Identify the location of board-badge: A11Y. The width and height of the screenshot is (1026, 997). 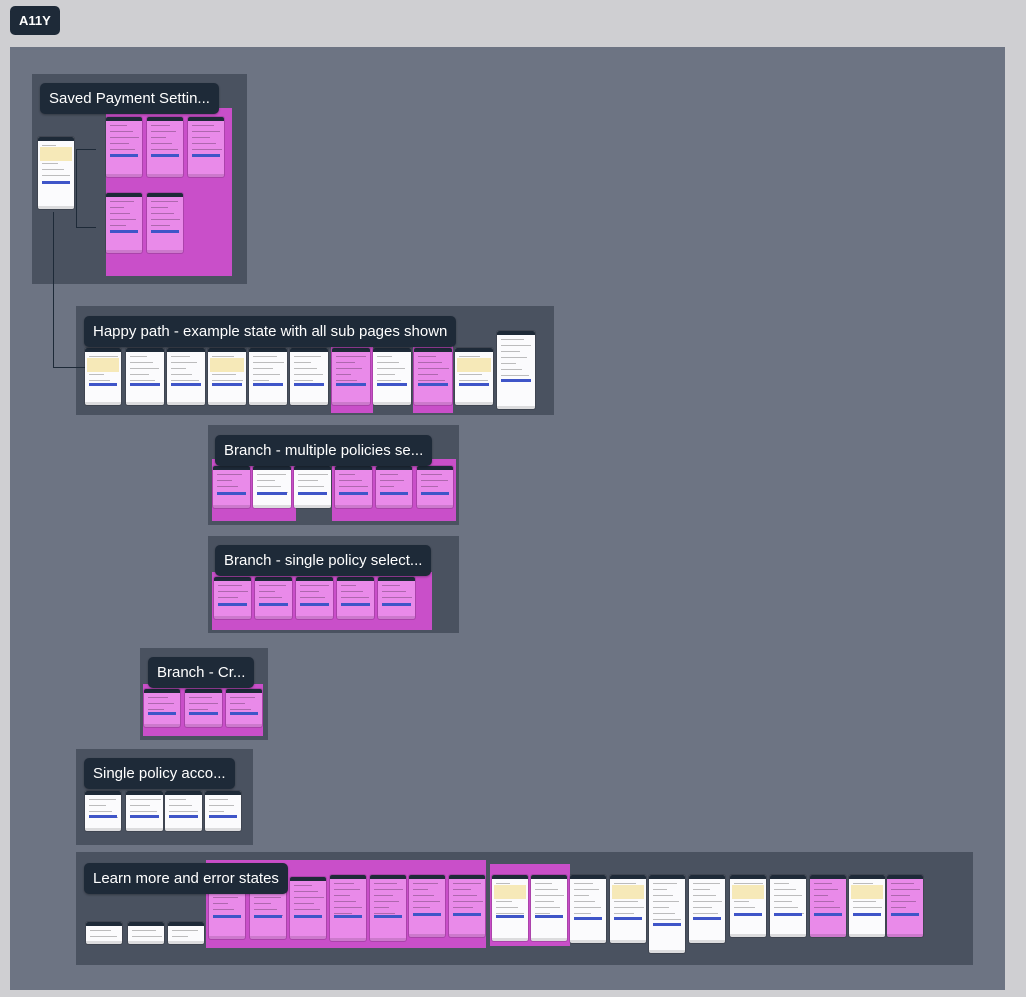
(35, 20).